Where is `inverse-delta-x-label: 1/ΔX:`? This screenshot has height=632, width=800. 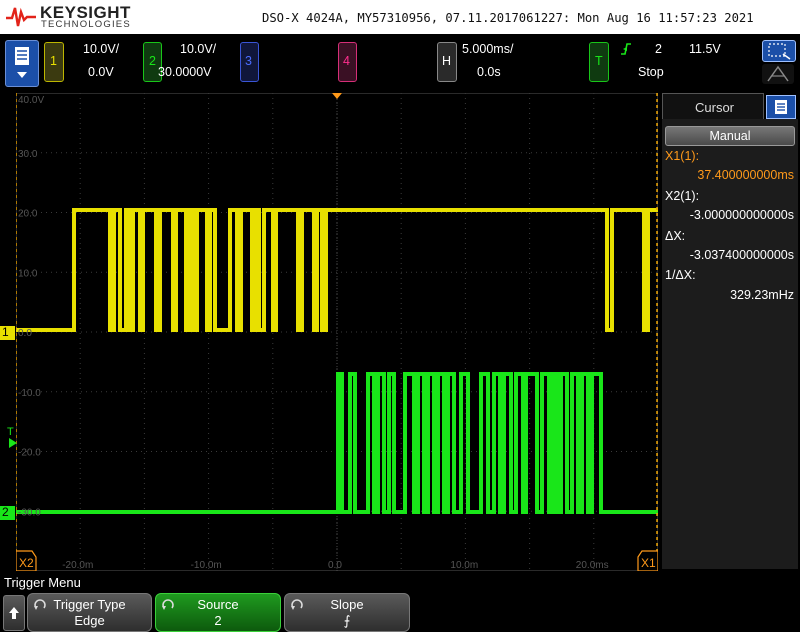
inverse-delta-x-label: 1/ΔX: is located at coordinates (680, 275).